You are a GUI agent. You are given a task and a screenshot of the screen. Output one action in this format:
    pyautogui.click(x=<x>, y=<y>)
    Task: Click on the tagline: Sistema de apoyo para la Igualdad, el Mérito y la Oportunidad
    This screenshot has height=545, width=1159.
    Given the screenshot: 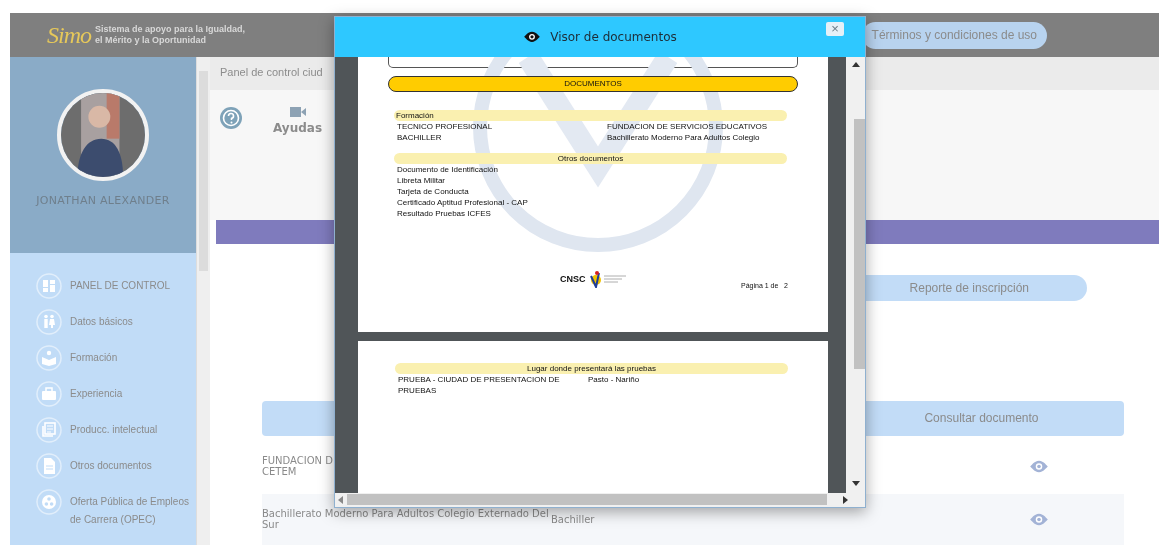 What is the action you would take?
    pyautogui.click(x=170, y=35)
    